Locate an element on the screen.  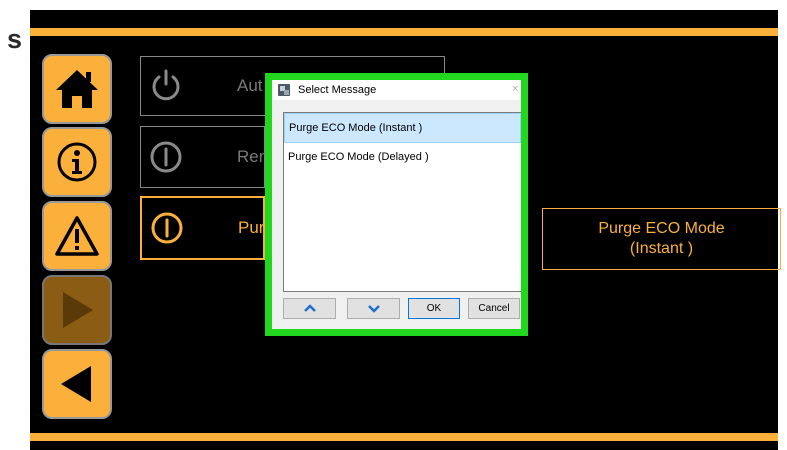
home-icon is located at coordinates (77, 89).